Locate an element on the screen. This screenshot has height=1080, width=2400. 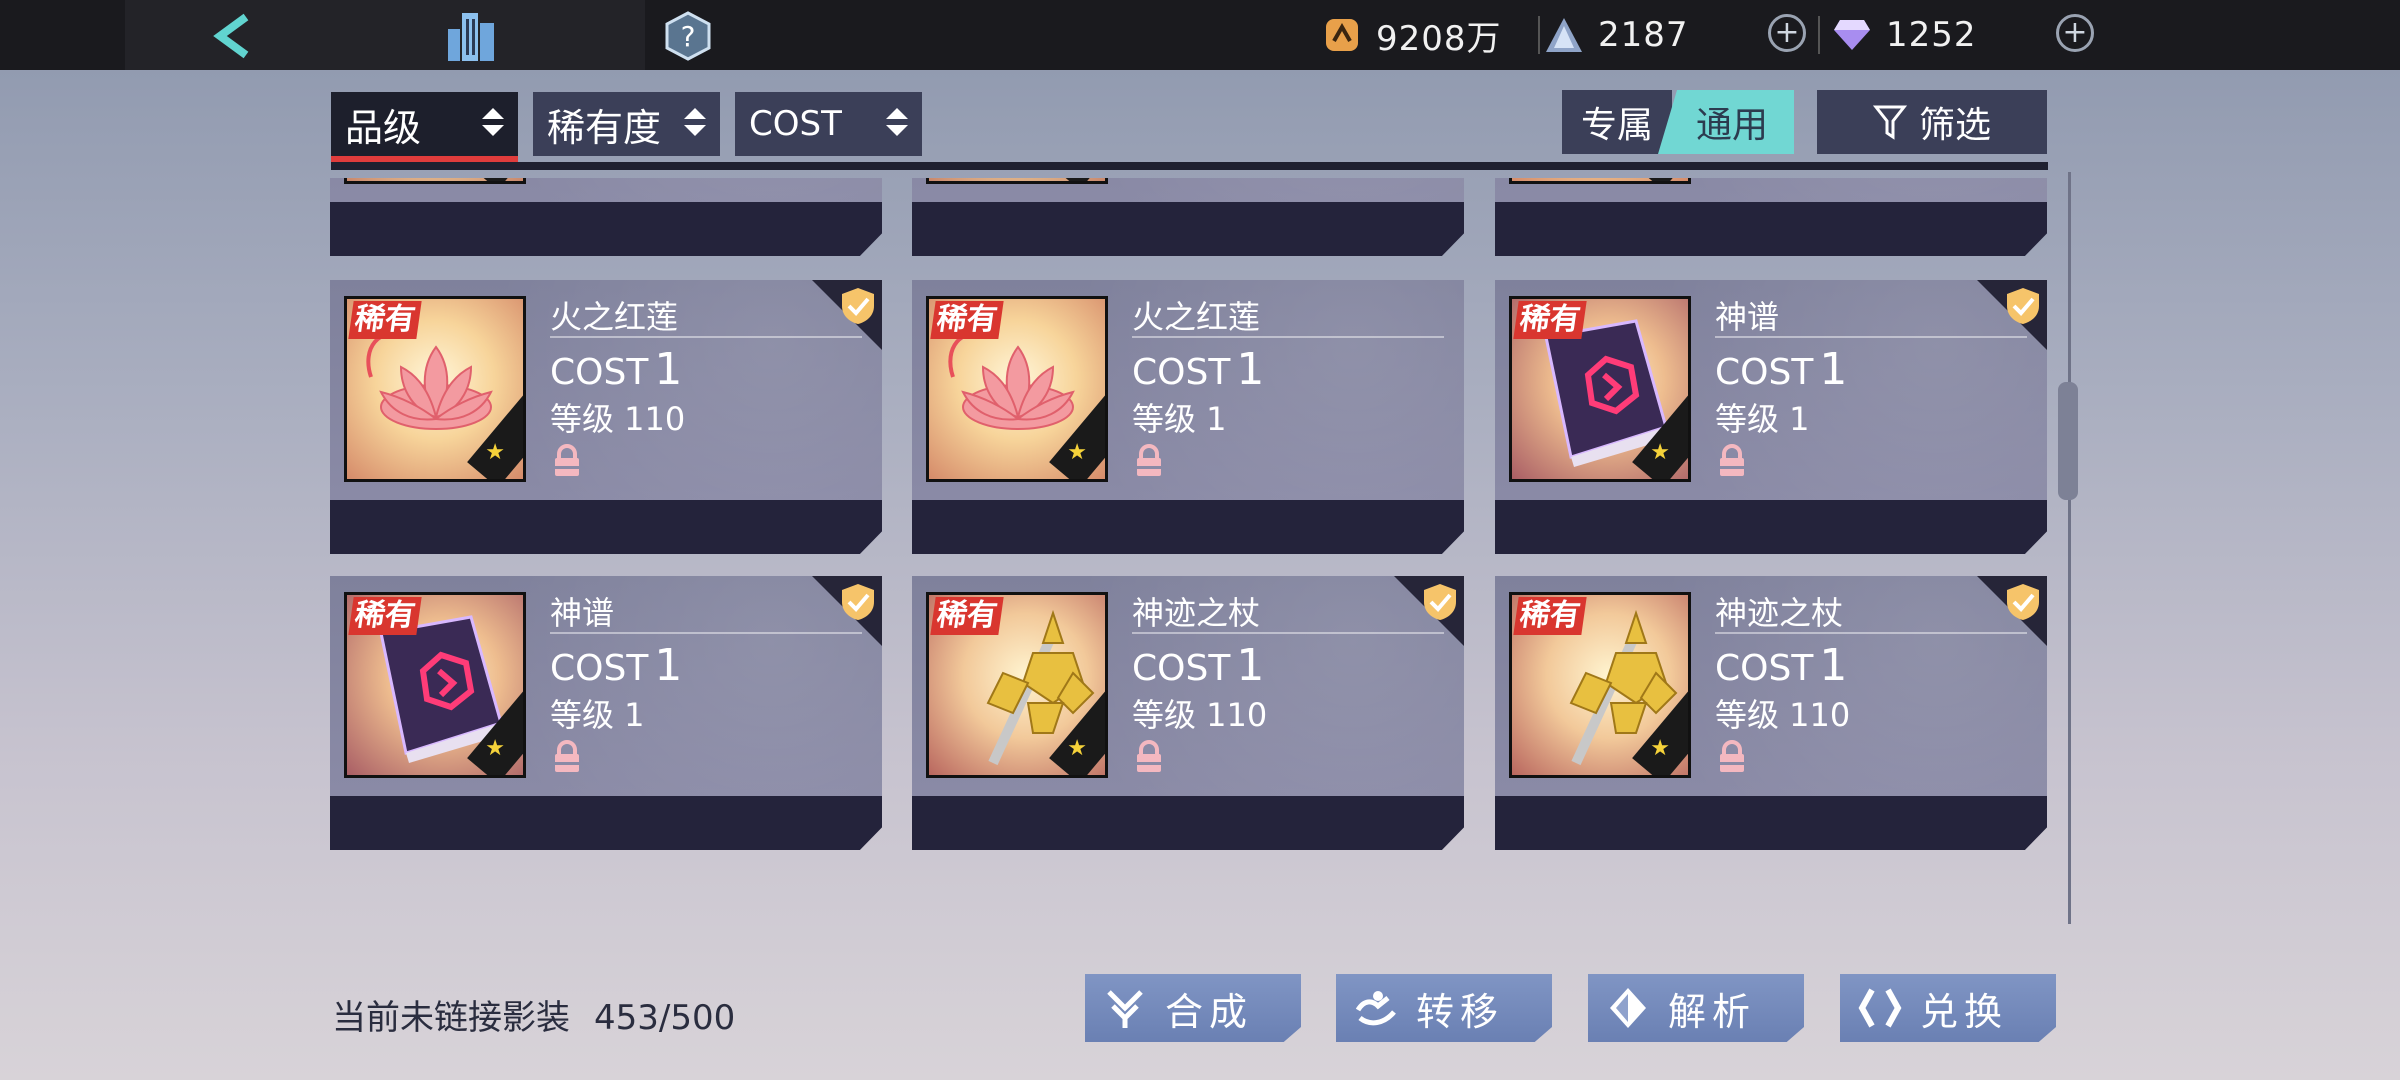
sort-rarity-label: 稀有度 is located at coordinates (604, 127).